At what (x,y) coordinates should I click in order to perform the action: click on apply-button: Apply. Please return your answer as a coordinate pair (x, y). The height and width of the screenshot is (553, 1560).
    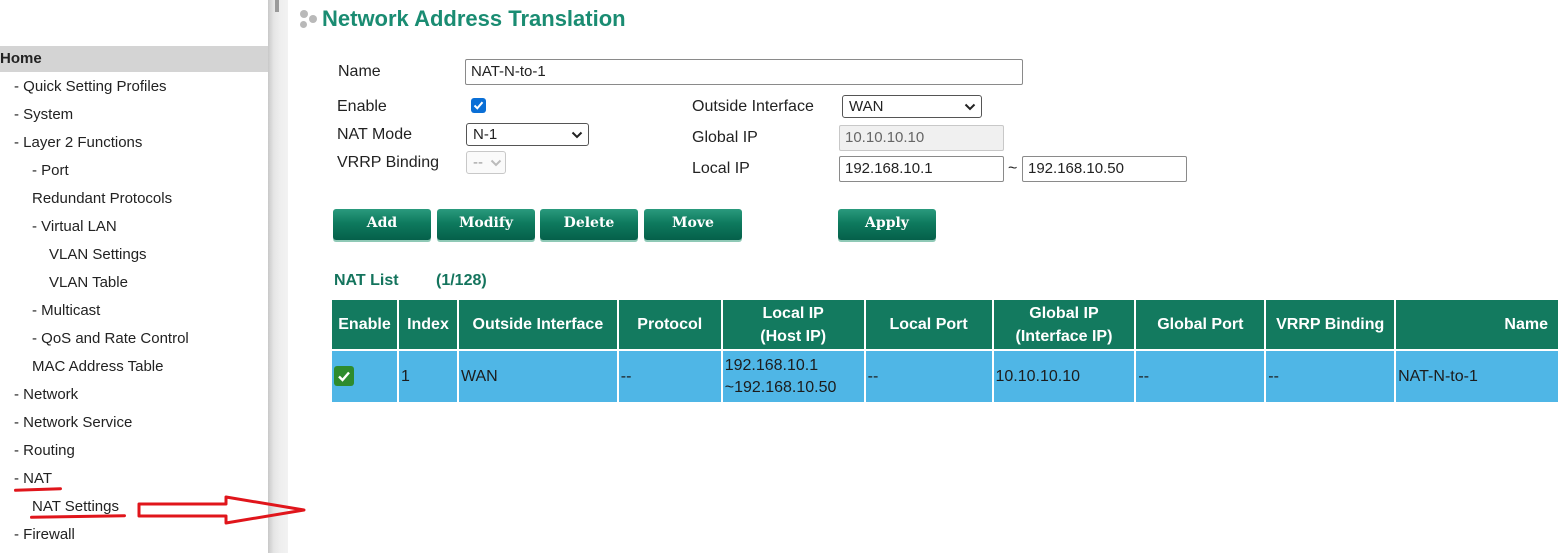
    Looking at the image, I should click on (887, 224).